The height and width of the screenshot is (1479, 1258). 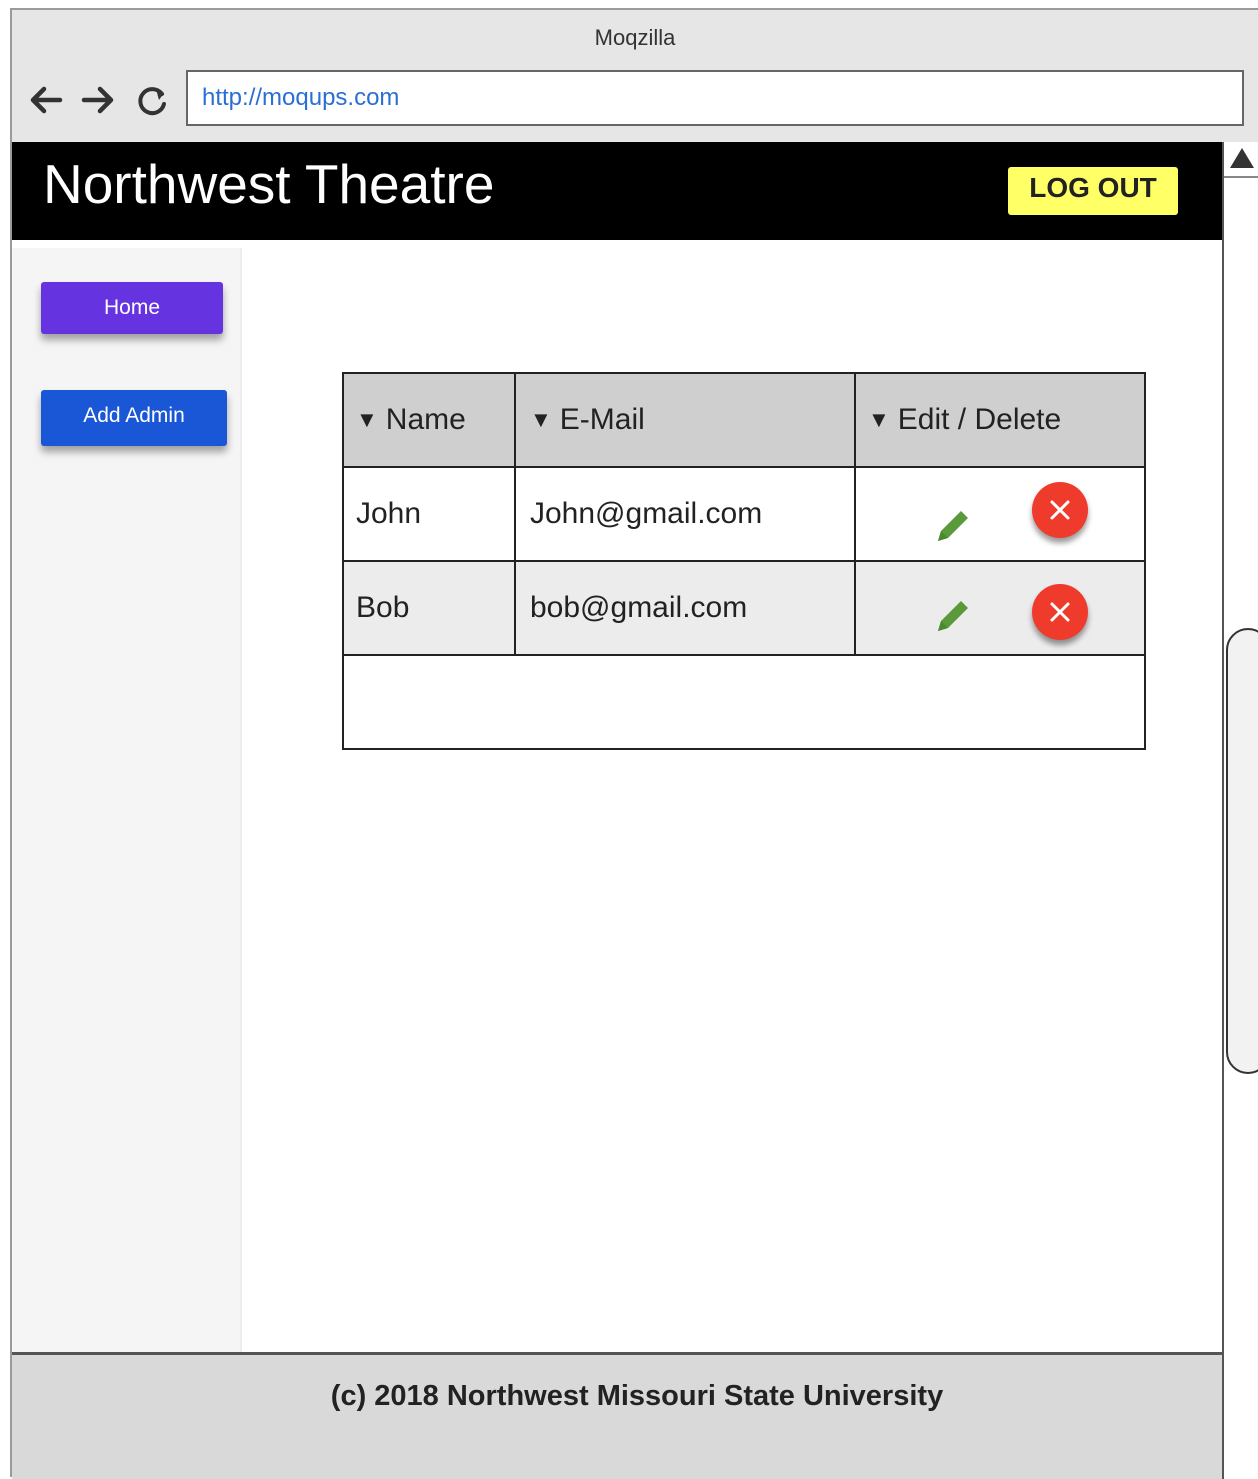 I want to click on browser-navbar: http://moqups.com, so click(x=635, y=104).